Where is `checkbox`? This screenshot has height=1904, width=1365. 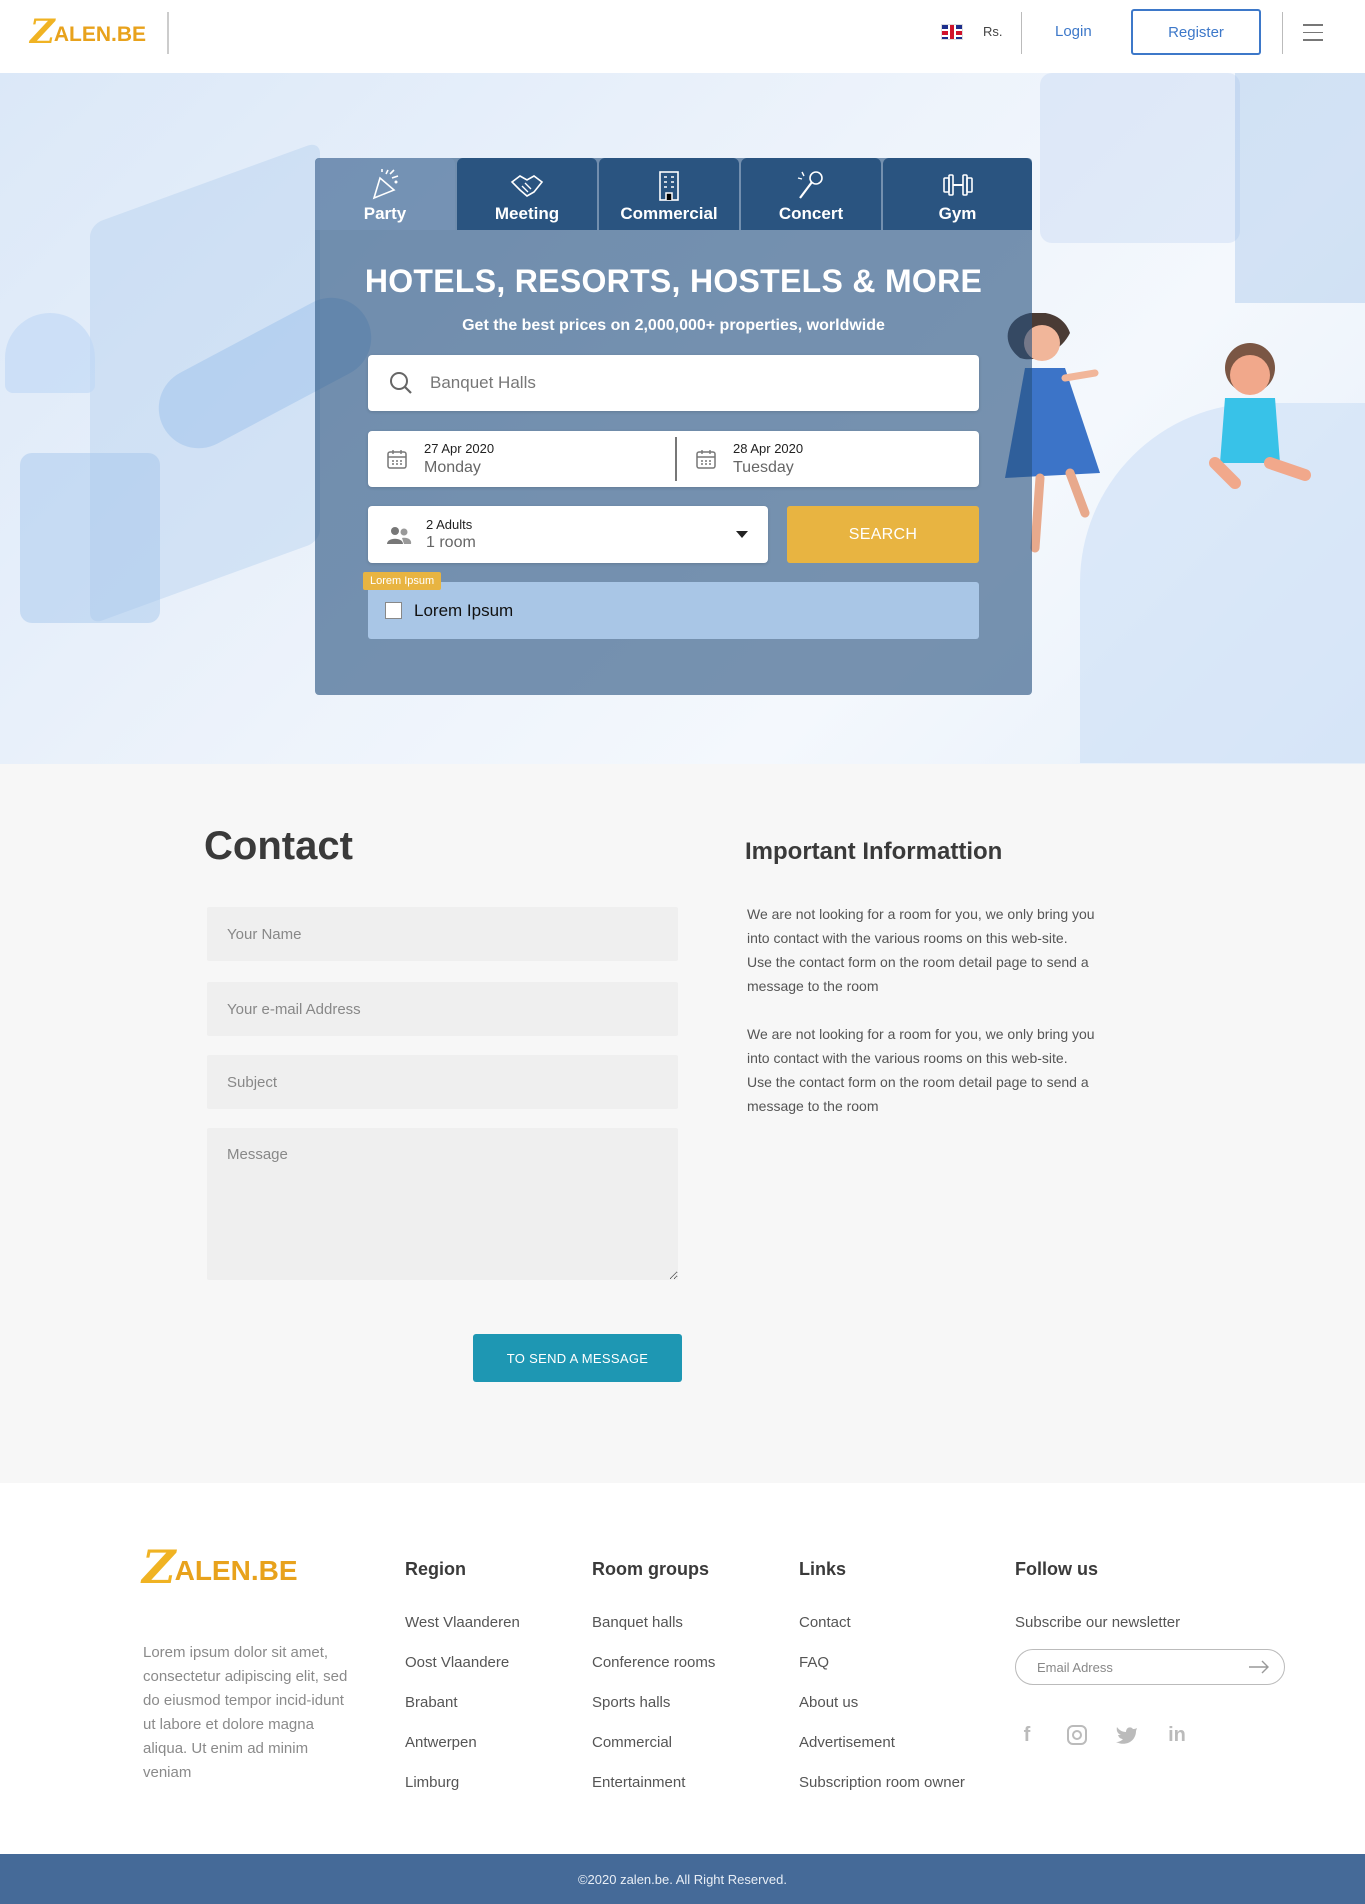
checkbox is located at coordinates (393, 610).